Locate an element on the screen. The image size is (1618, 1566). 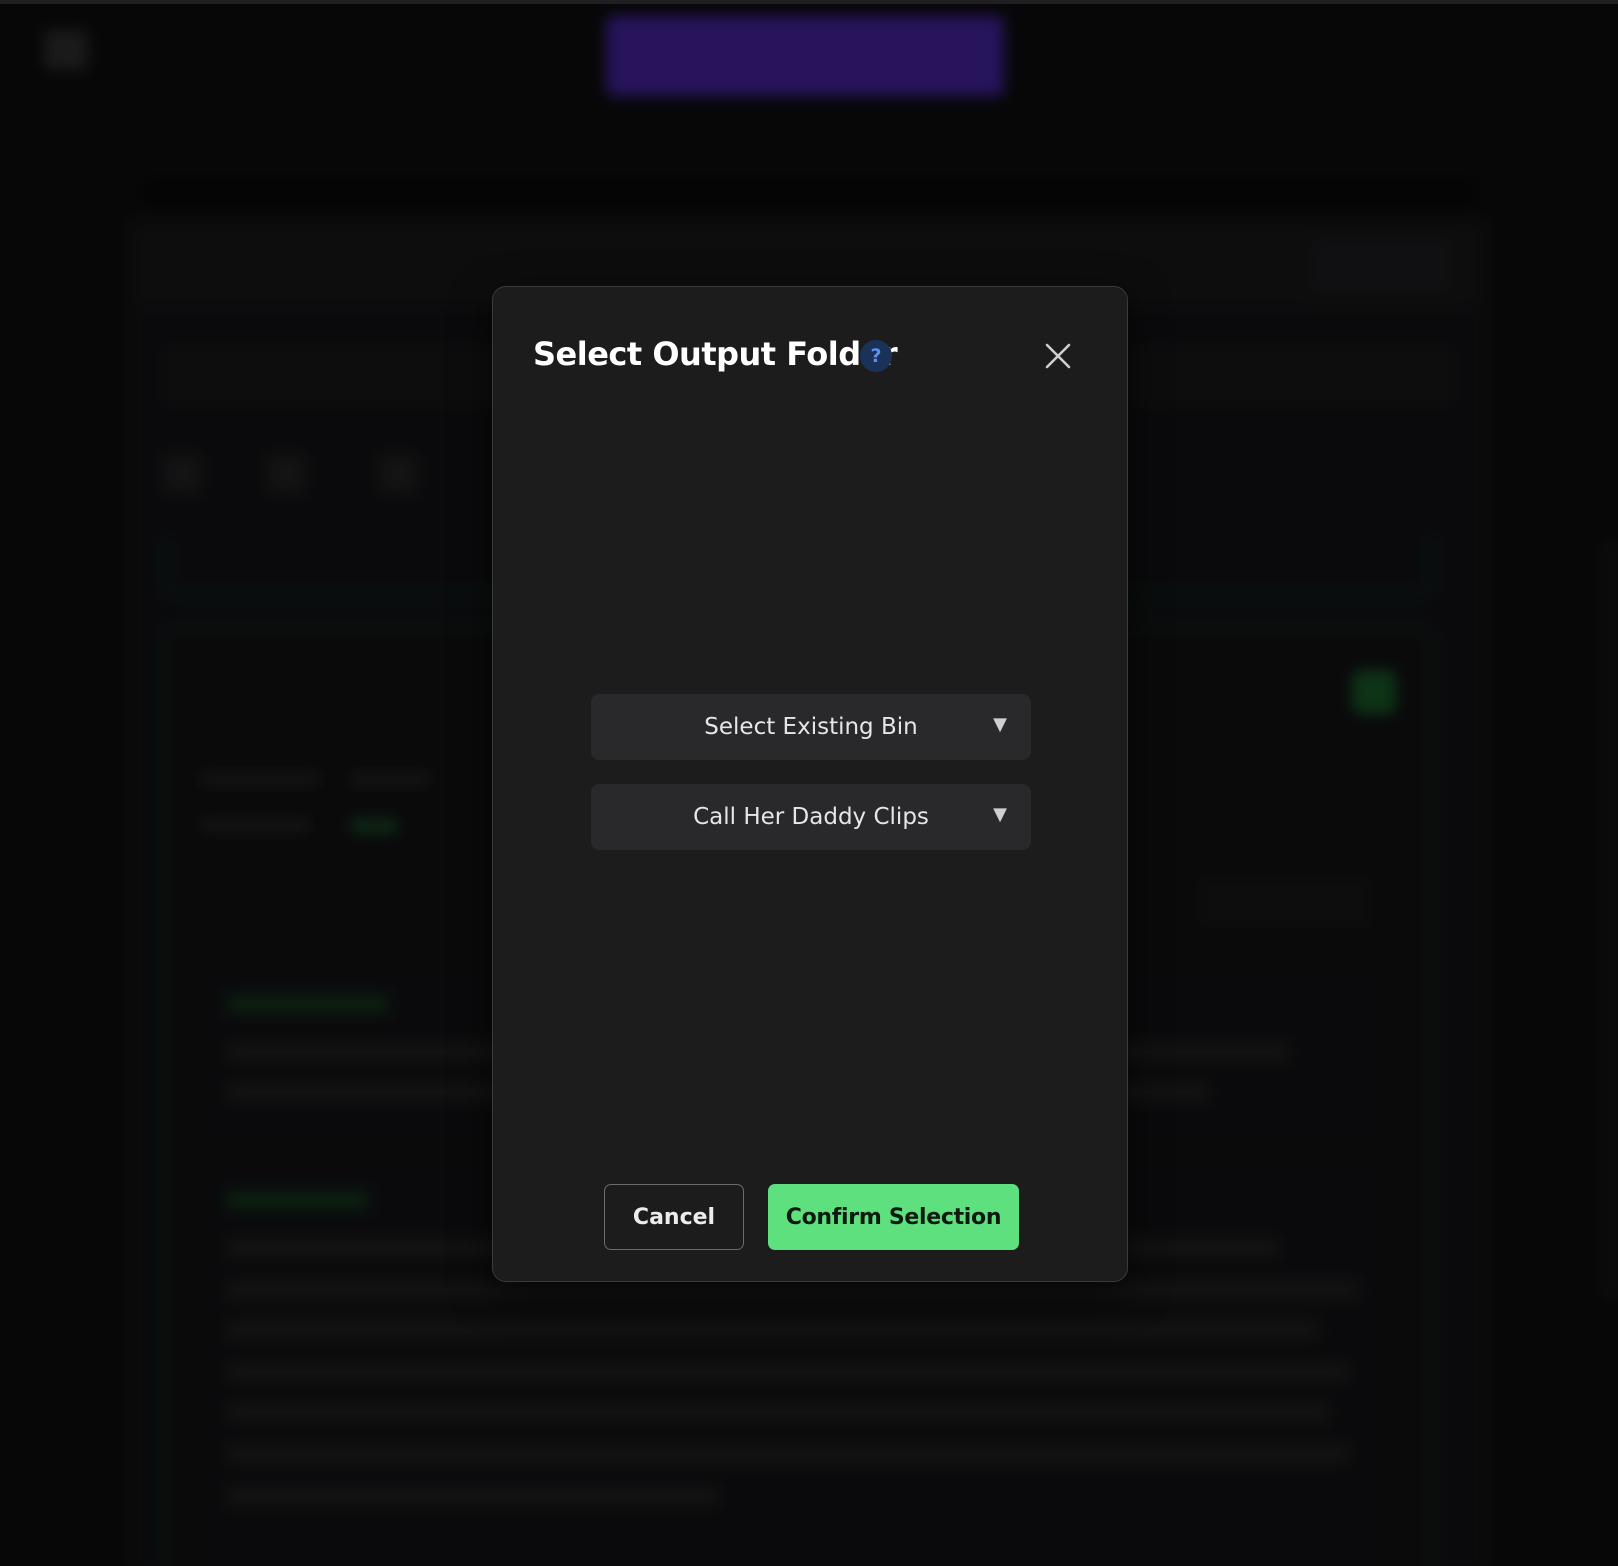
existing-bin-select: Call Her Daddy Clips ▼ is located at coordinates (811, 817).